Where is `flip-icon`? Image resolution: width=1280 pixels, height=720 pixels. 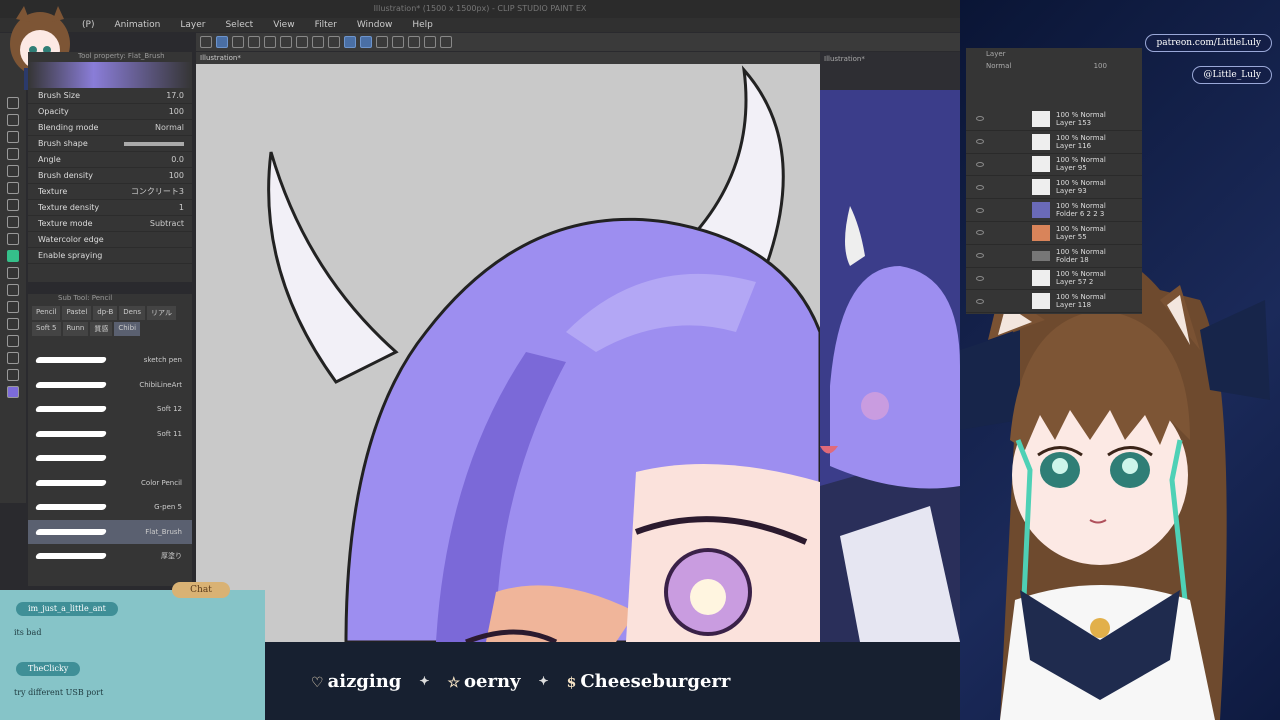
flip-icon is located at coordinates (414, 42).